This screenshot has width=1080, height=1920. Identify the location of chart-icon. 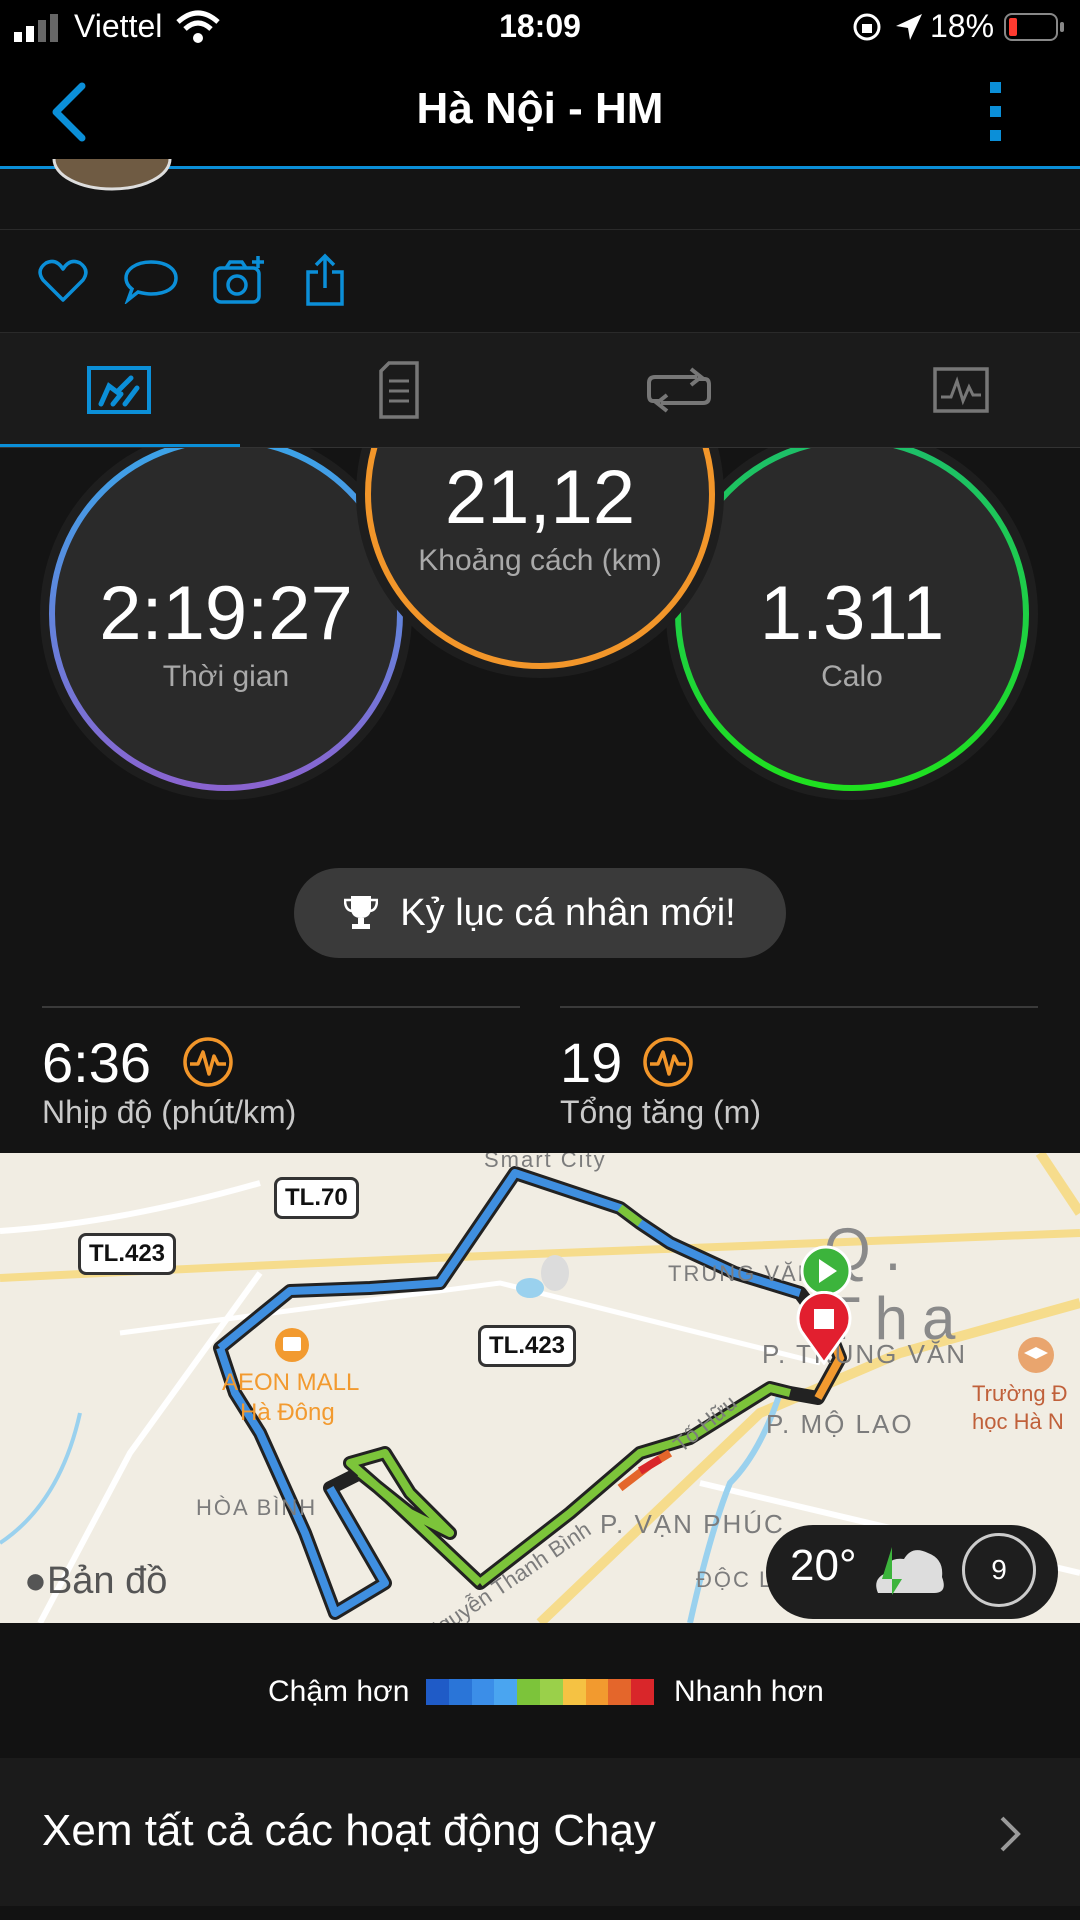
(961, 390).